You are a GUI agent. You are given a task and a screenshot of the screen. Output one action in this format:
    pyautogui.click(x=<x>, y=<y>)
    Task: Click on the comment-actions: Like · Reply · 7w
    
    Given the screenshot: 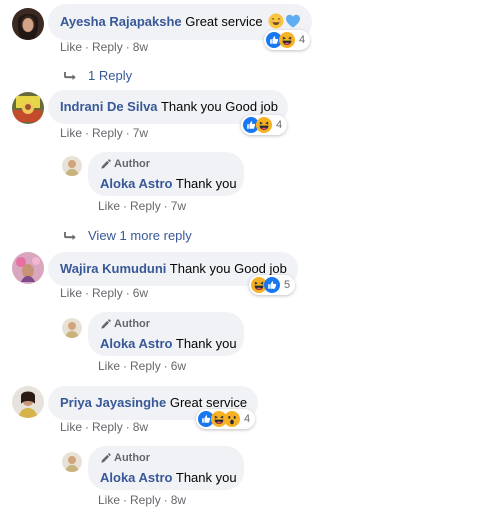 What is the action you would take?
    pyautogui.click(x=104, y=133)
    